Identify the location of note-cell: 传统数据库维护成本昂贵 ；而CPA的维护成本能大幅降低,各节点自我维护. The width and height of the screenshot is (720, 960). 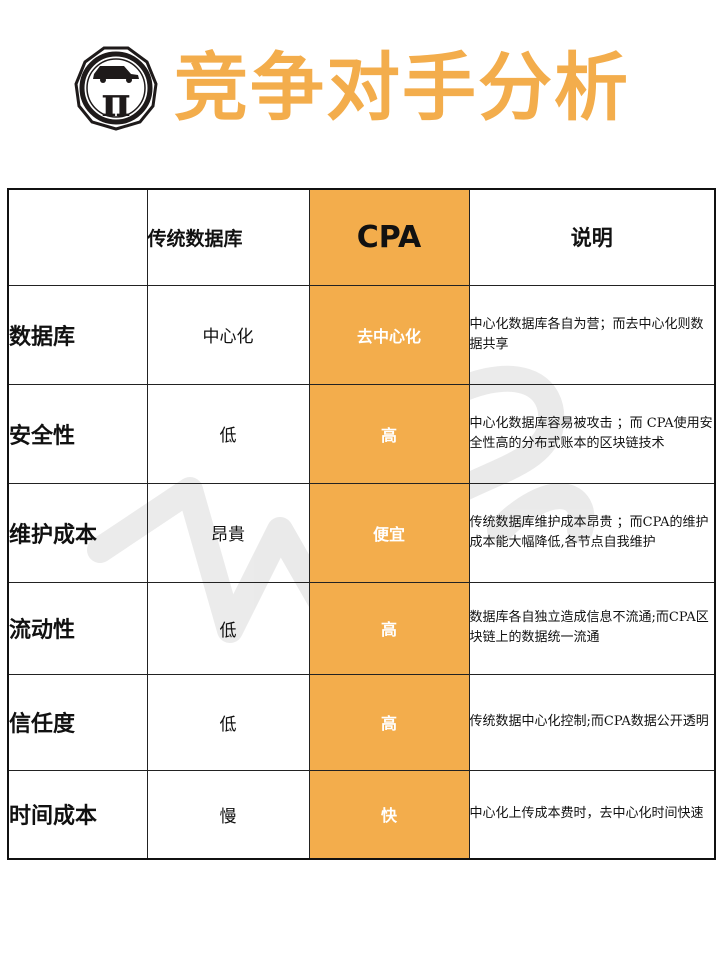
(592, 532).